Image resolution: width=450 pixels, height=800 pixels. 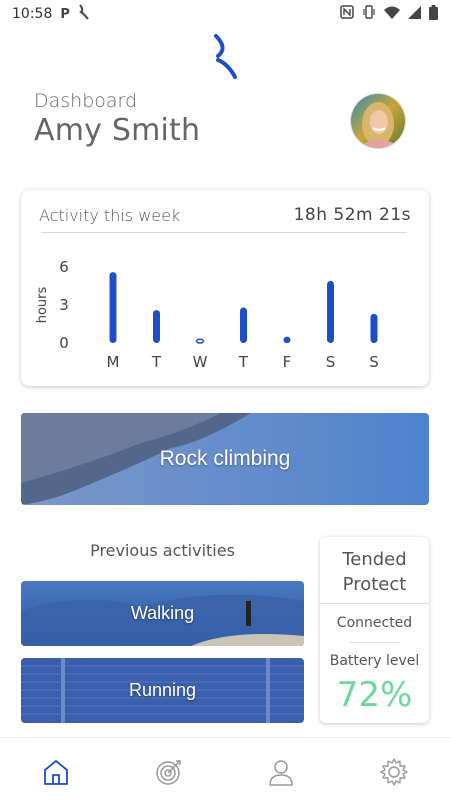 What do you see at coordinates (374, 661) in the screenshot?
I see `battery-label: Battery level` at bounding box center [374, 661].